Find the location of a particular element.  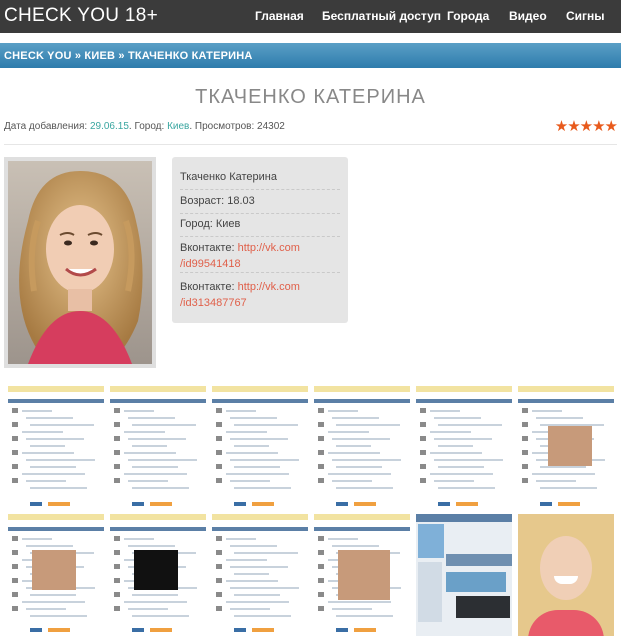

page-title: ТКАЧЕНКО КАТЕРИНА is located at coordinates (310, 97).